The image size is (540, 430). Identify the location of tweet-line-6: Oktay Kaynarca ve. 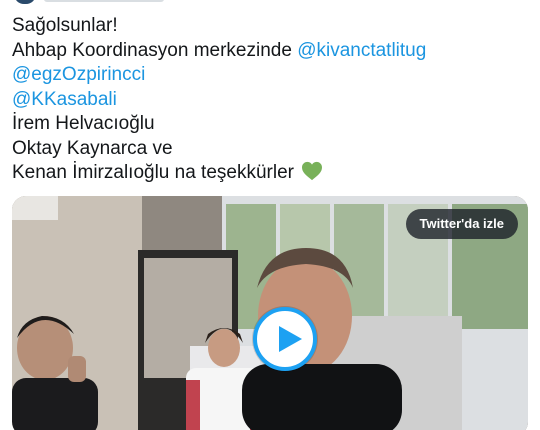
(92, 148).